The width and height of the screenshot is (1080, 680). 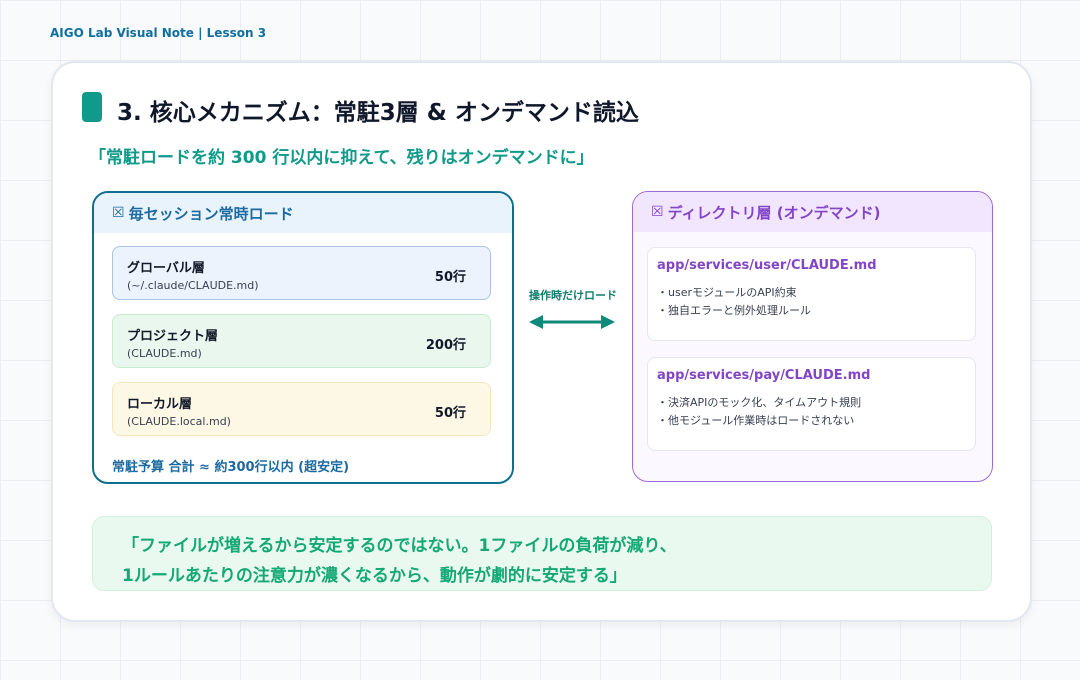 What do you see at coordinates (193, 285) in the screenshot?
I see `layer-path: (~/.claude/CLAUDE.md)` at bounding box center [193, 285].